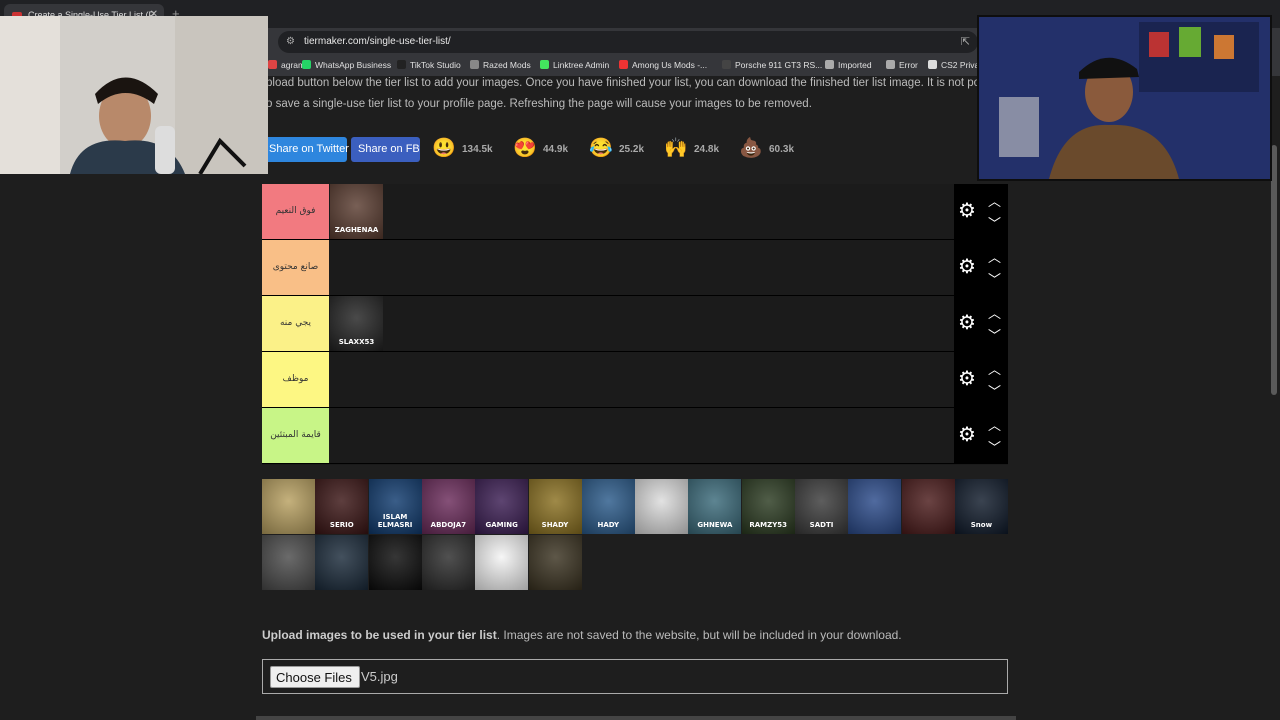  Describe the element at coordinates (435, 65) in the screenshot. I see `bookmark-label: TikTok Studio` at that location.